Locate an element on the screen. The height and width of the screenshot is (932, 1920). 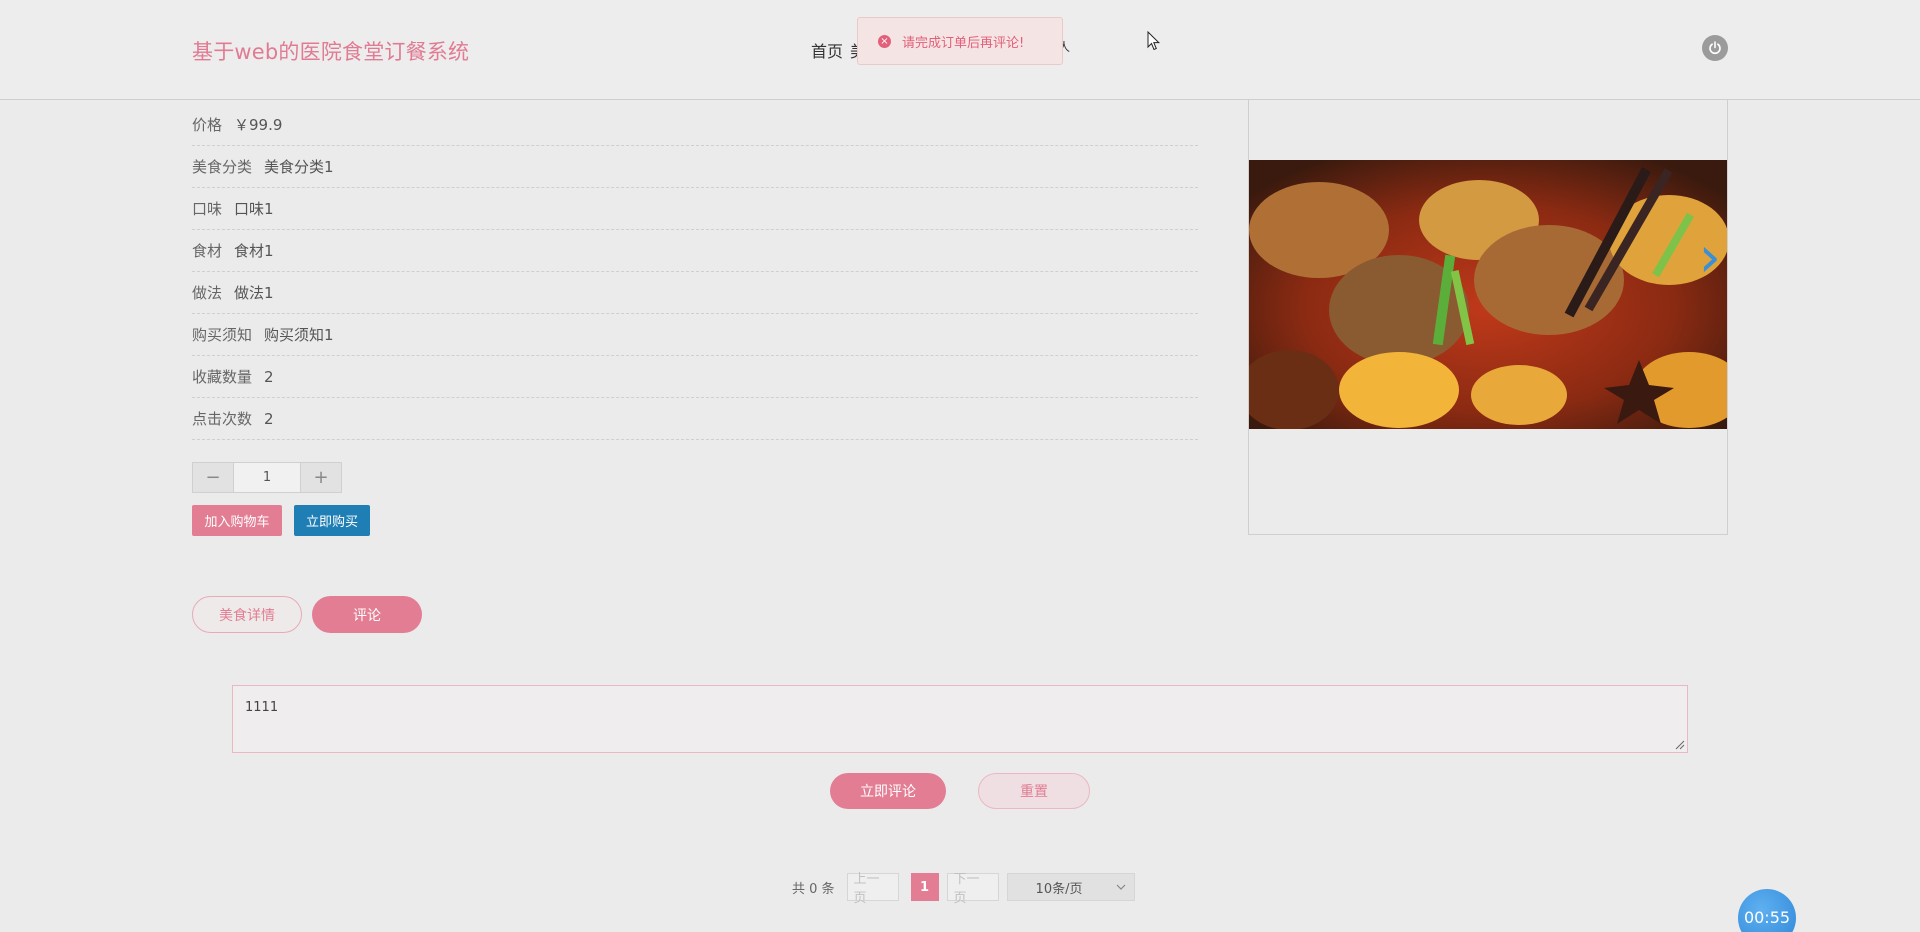
timer-badge: 00:55 is located at coordinates (1767, 910).